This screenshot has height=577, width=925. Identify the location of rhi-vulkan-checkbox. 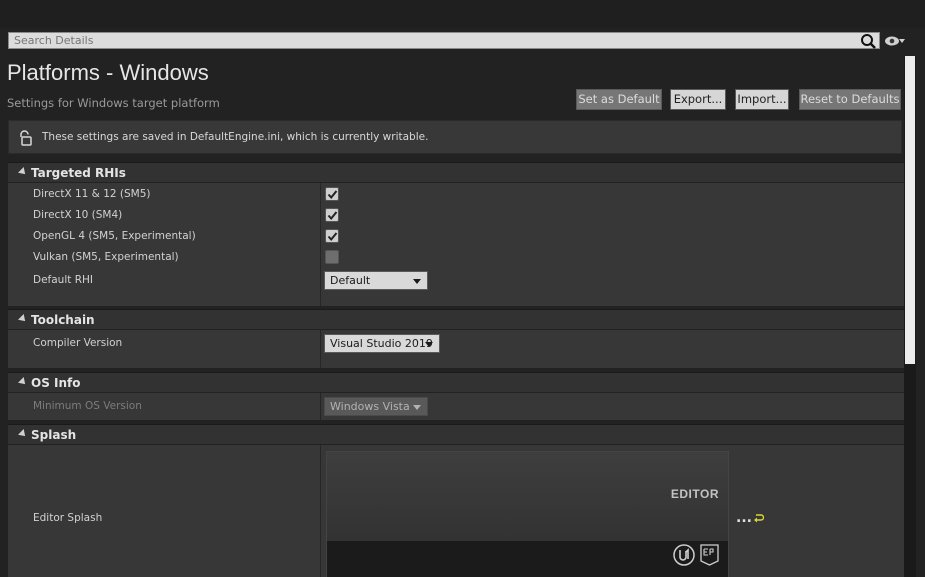
(332, 257).